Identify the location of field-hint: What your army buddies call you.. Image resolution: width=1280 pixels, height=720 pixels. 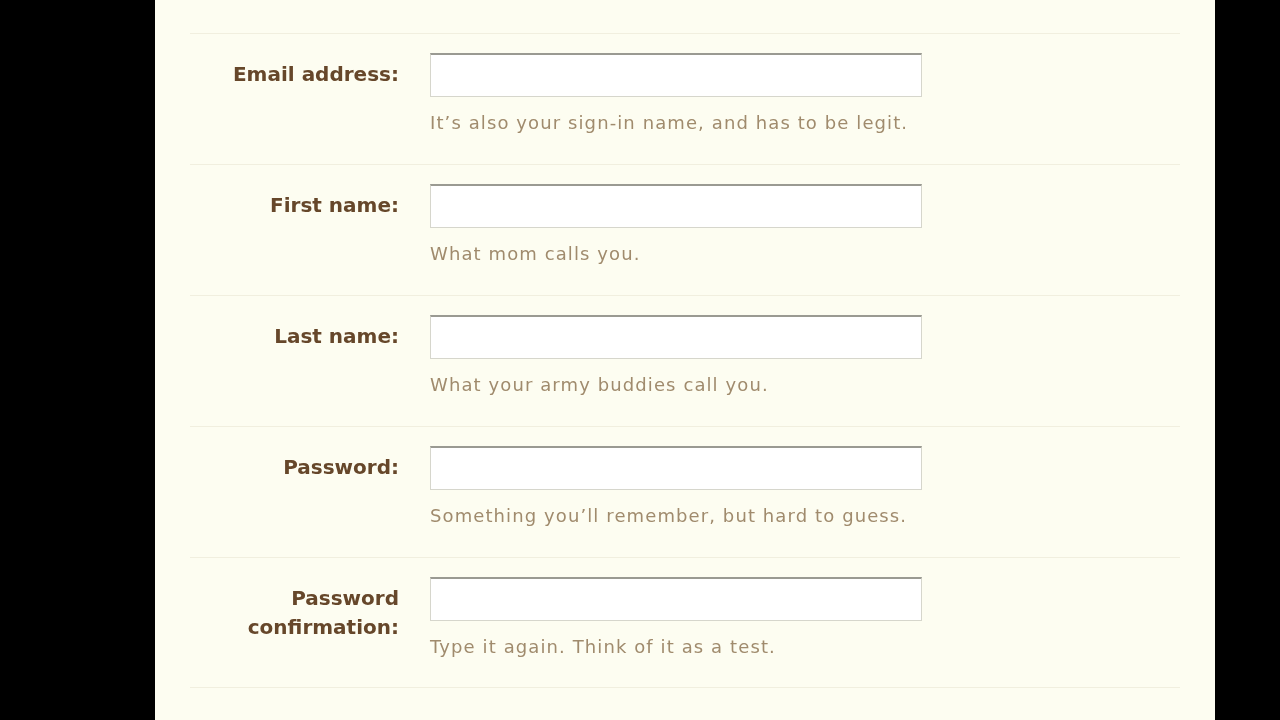
(599, 384).